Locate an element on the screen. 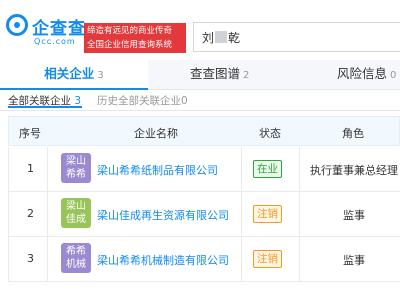 The image size is (400, 300). tab-label: 查查图谱 is located at coordinates (215, 73).